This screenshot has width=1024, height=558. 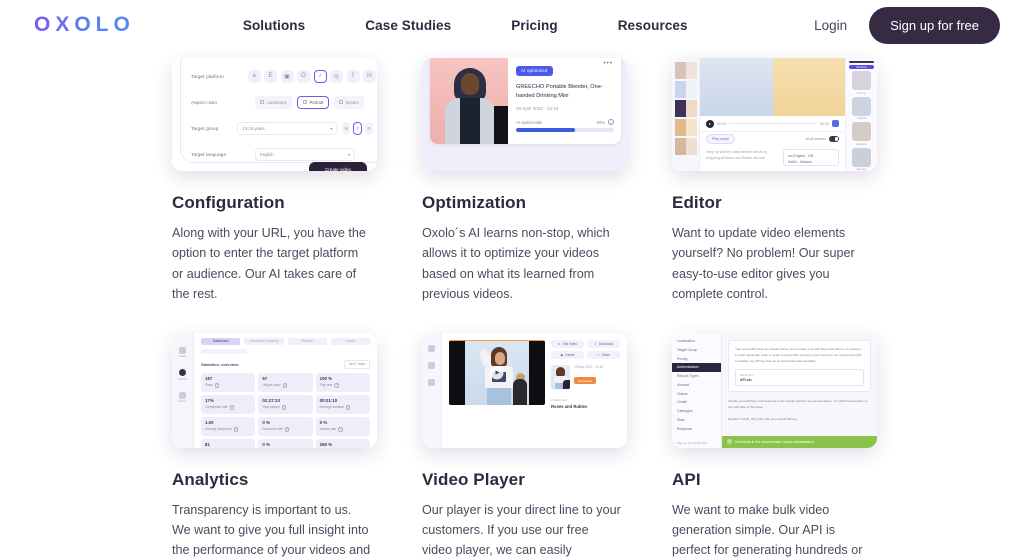 What do you see at coordinates (653, 25) in the screenshot?
I see `nav-item-resources: Resources` at bounding box center [653, 25].